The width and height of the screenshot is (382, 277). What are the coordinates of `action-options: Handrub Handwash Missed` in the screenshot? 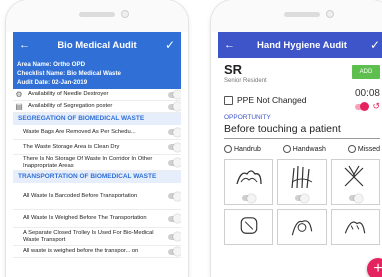 It's located at (300, 146).